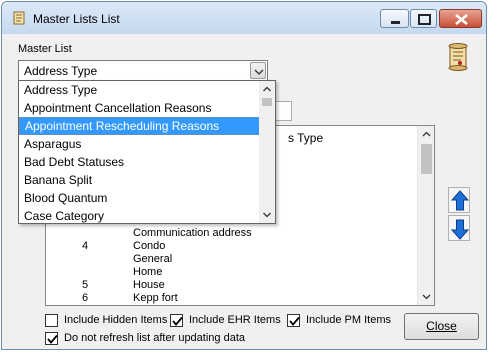 Image resolution: width=489 pixels, height=352 pixels. What do you see at coordinates (235, 320) in the screenshot?
I see `checkbox-label: Include EHR Items` at bounding box center [235, 320].